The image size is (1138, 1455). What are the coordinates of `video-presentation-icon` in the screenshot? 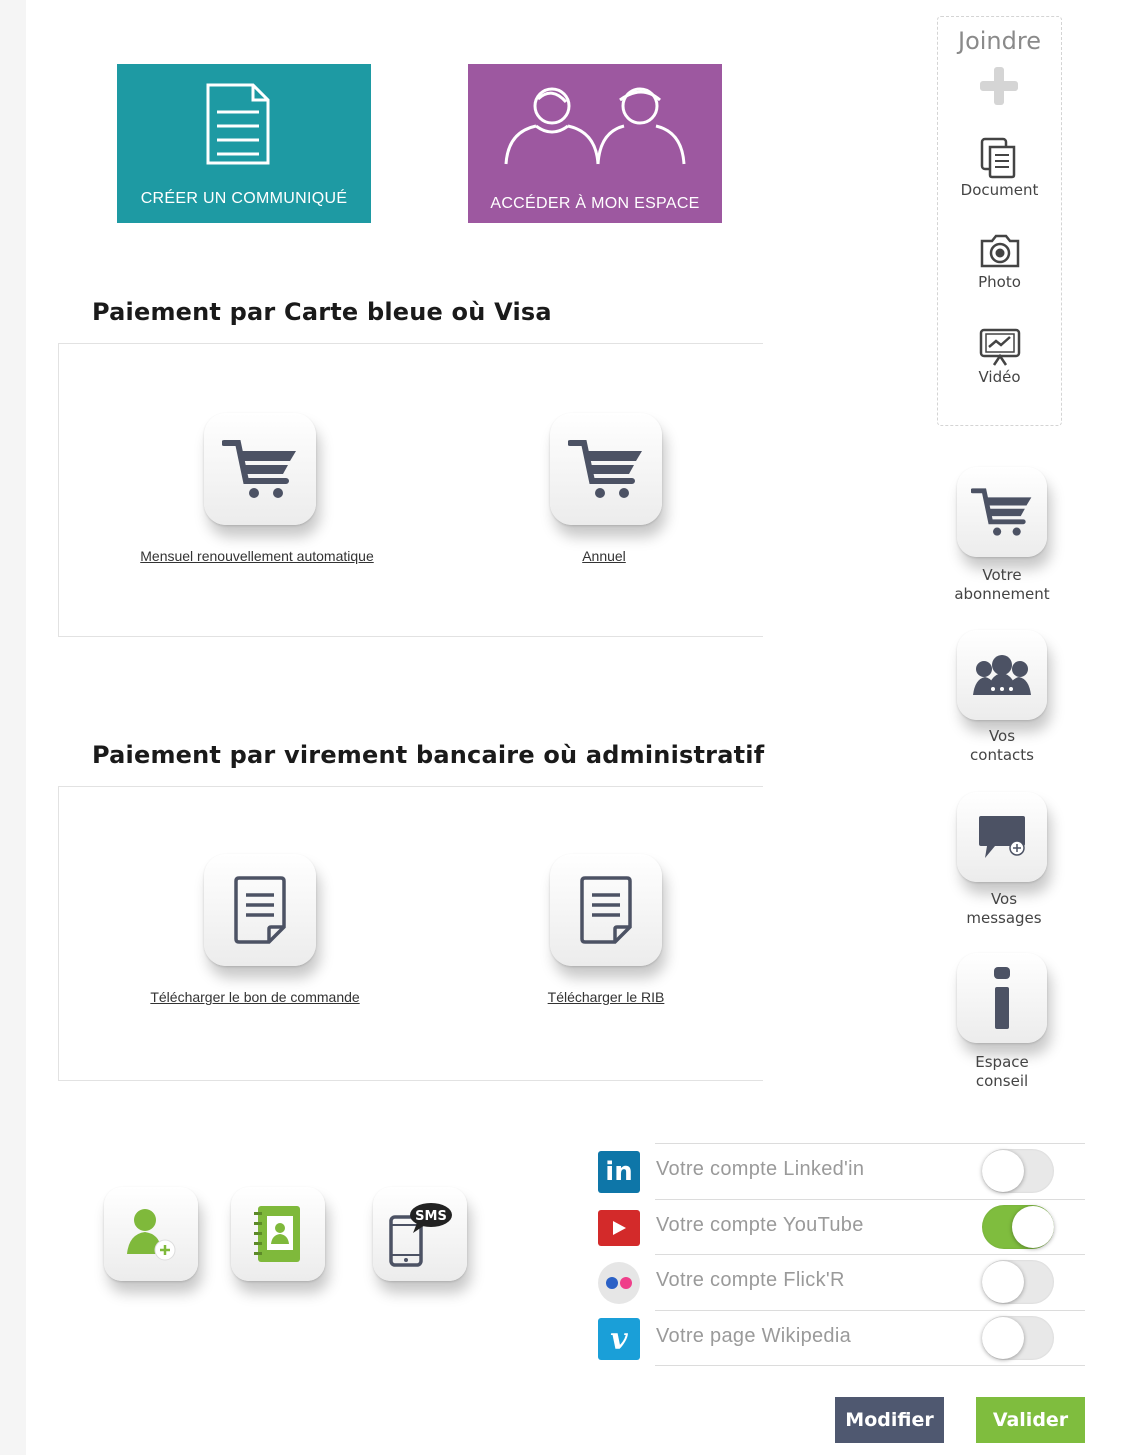 It's located at (1000, 347).